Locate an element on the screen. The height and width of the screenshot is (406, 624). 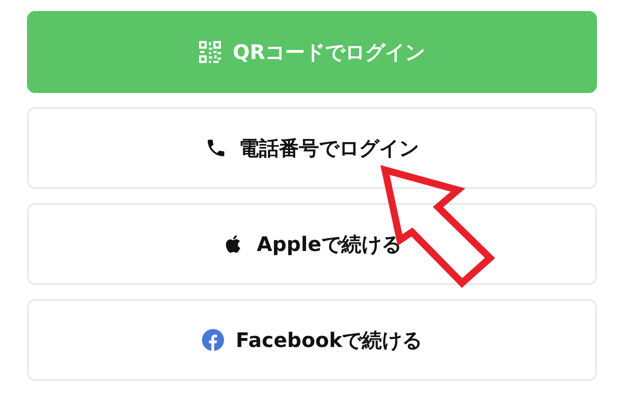
phone-icon is located at coordinates (216, 148).